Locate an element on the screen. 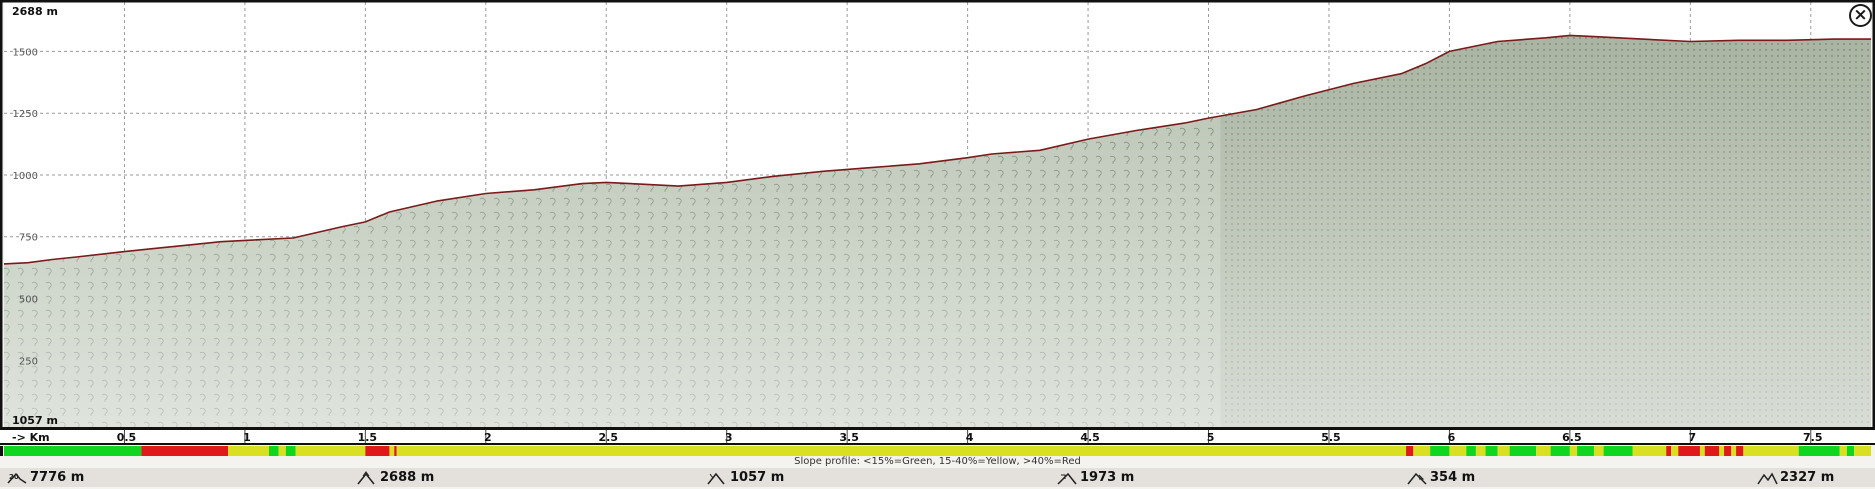 The image size is (1875, 489). y-axis-top-label: 2688 m is located at coordinates (35, 11).